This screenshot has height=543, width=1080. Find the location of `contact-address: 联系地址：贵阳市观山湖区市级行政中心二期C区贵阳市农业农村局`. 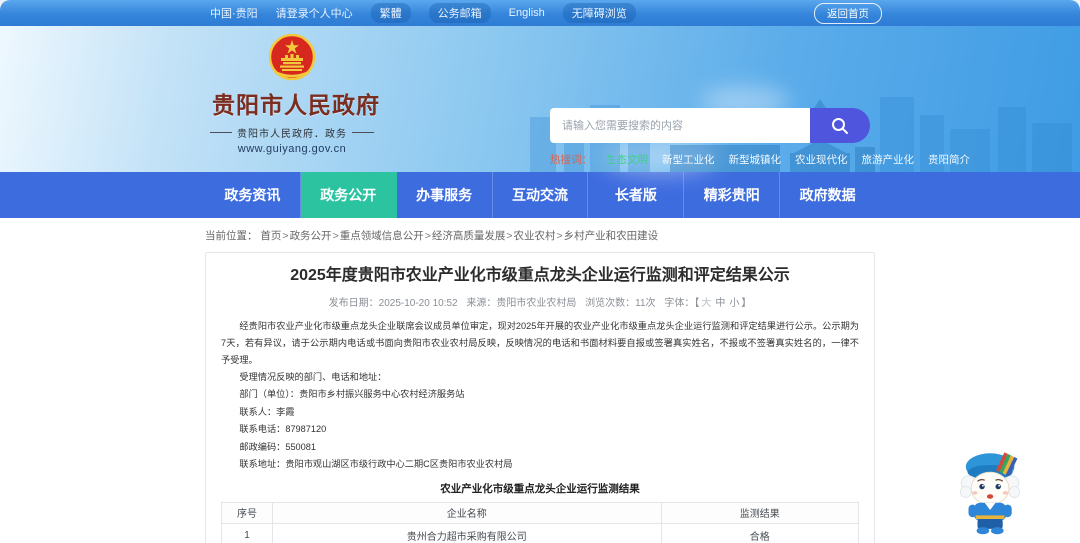

contact-address: 联系地址：贵阳市观山湖区市级行政中心二期C区贵阳市农业农村局 is located at coordinates (376, 464).